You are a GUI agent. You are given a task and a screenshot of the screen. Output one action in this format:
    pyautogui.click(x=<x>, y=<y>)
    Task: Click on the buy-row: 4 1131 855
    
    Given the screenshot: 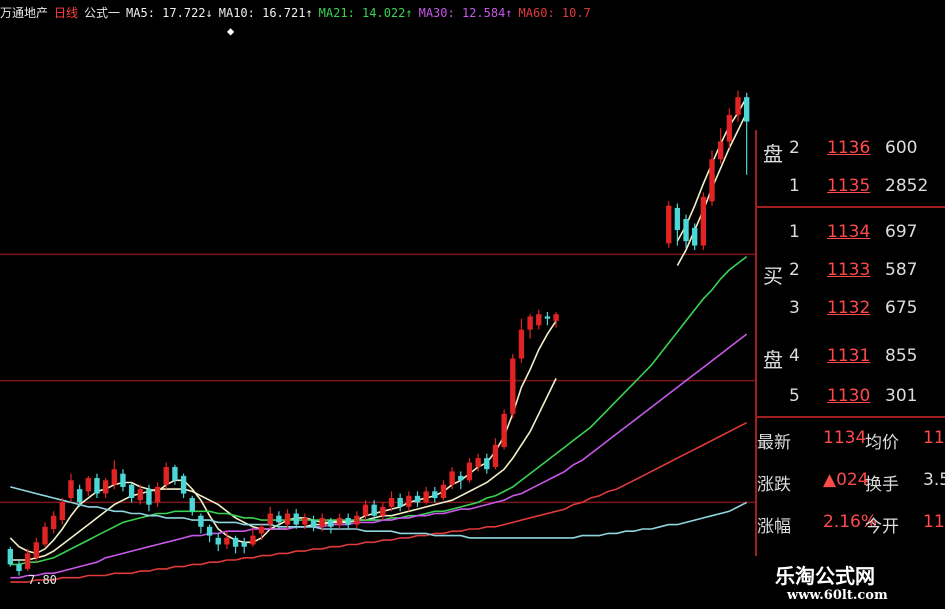 What is the action you would take?
    pyautogui.click(x=850, y=357)
    